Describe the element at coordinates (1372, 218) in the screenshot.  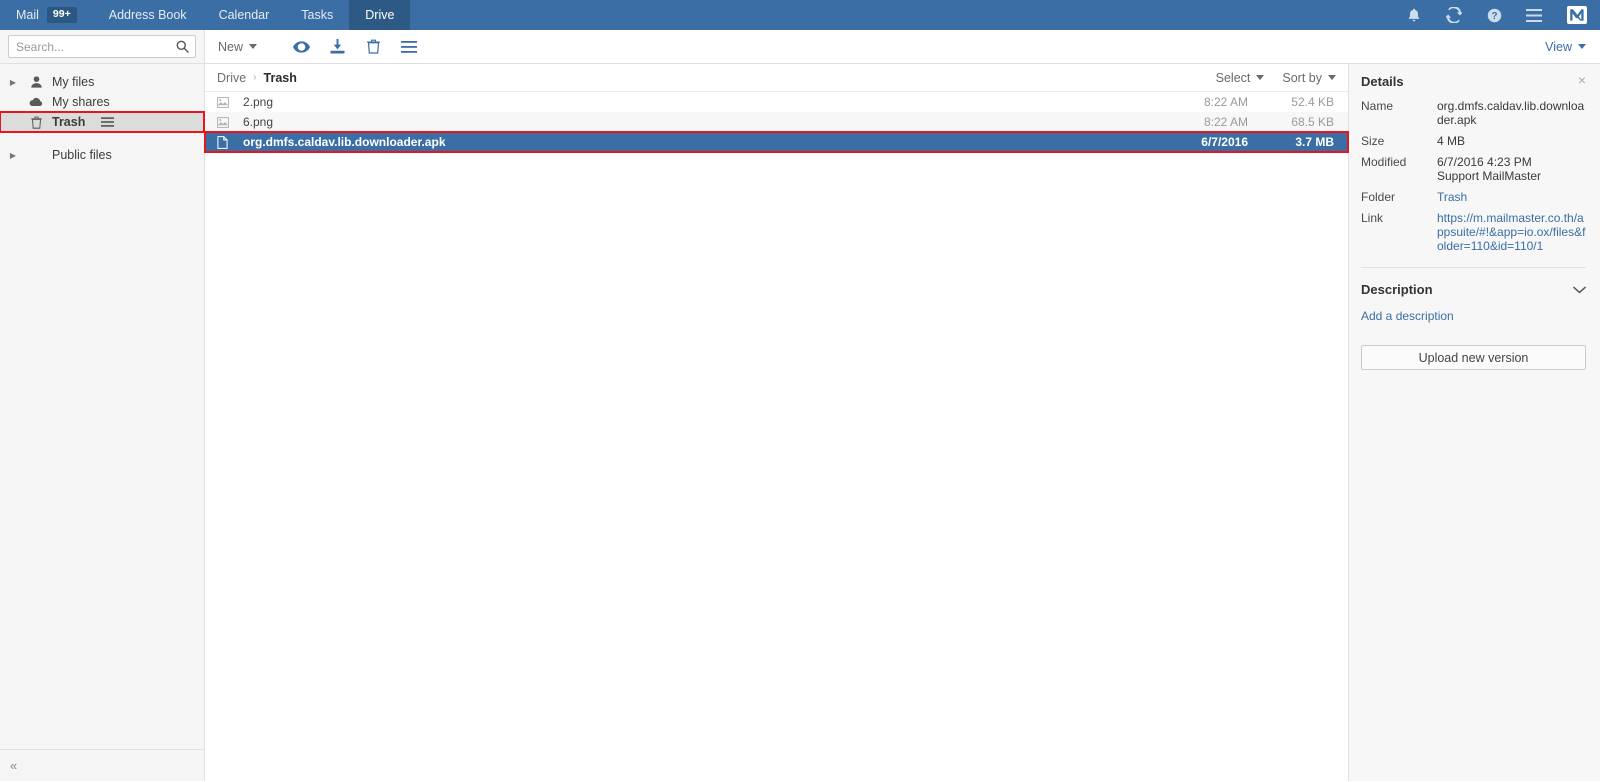
I see `field-label: Link` at that location.